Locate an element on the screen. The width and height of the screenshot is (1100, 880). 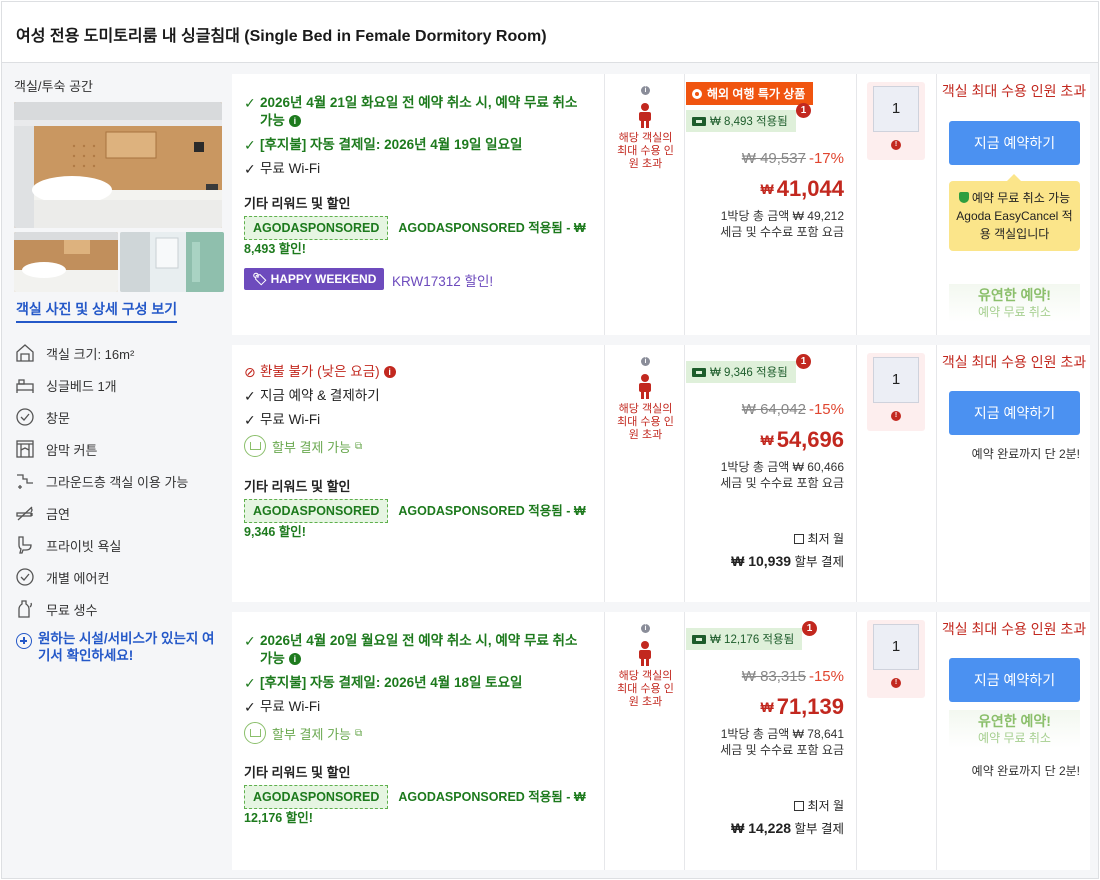
pay-now-line: ✓ 지금 예약 & 결제하기 is located at coordinates (418, 396).